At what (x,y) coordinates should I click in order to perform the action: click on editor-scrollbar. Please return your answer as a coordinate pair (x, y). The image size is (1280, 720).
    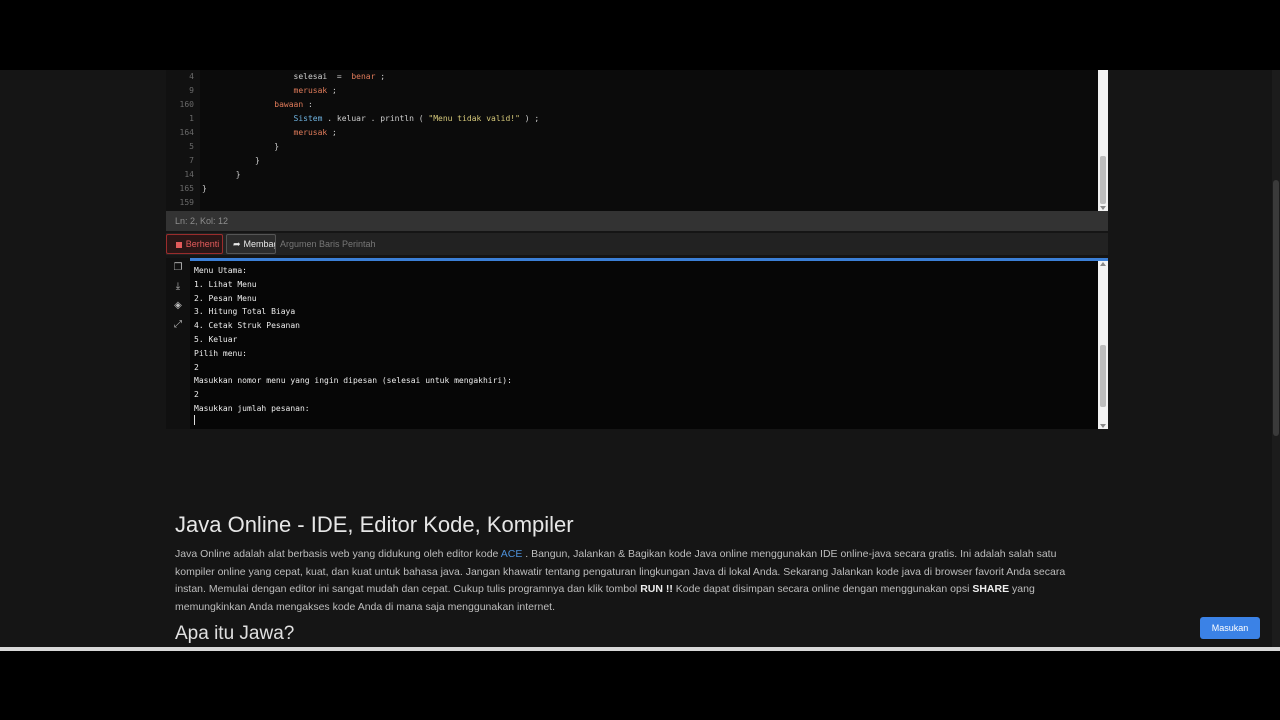
    Looking at the image, I should click on (1103, 140).